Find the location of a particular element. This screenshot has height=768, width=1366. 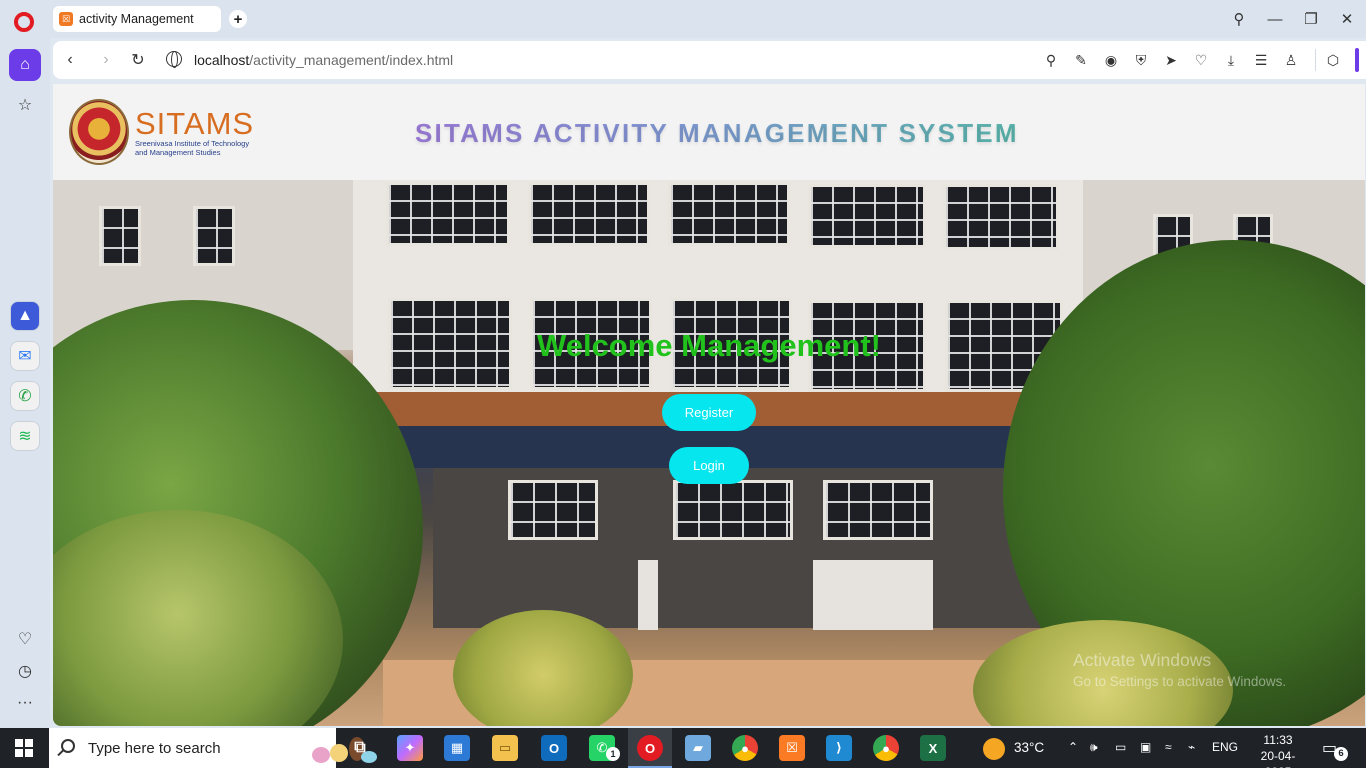

opera-sidebar: ⌂ ☆ ▲ ✉ ✆ ≋ ♡ ◷ ··· is located at coordinates (25, 383).